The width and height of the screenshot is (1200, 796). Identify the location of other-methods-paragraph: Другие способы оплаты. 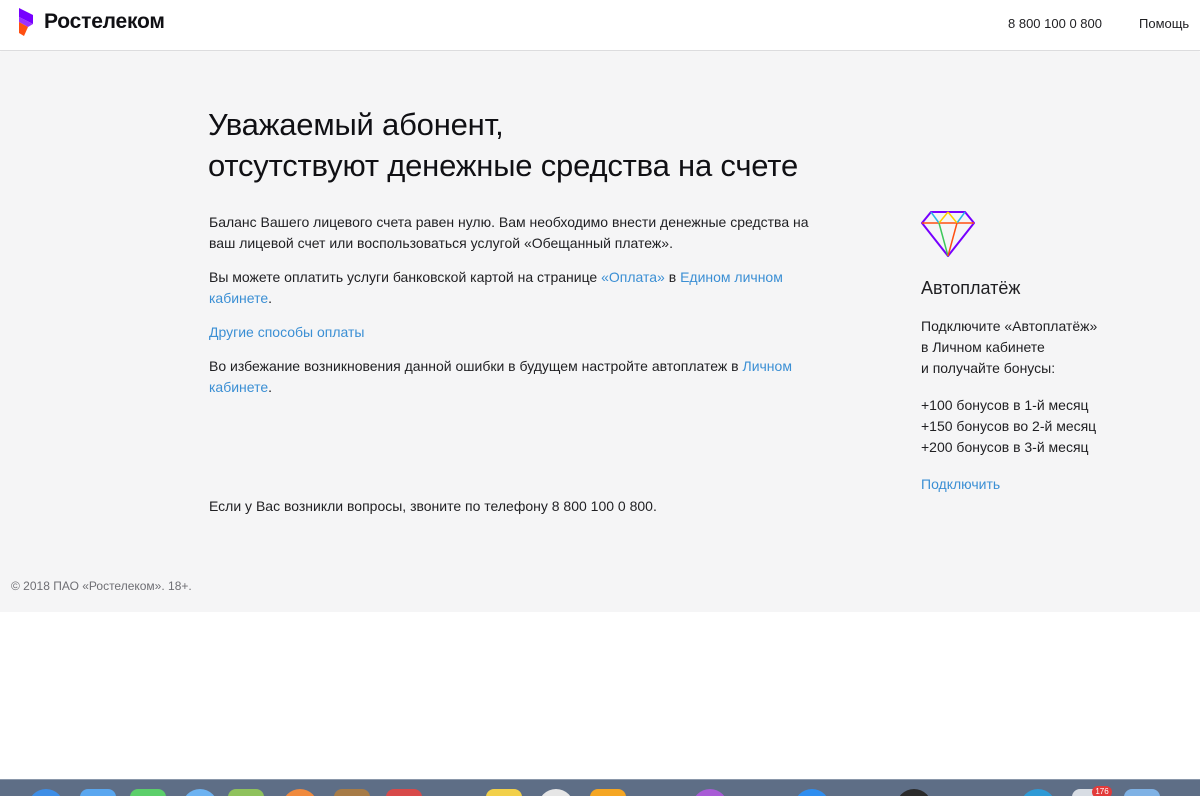
(514, 332).